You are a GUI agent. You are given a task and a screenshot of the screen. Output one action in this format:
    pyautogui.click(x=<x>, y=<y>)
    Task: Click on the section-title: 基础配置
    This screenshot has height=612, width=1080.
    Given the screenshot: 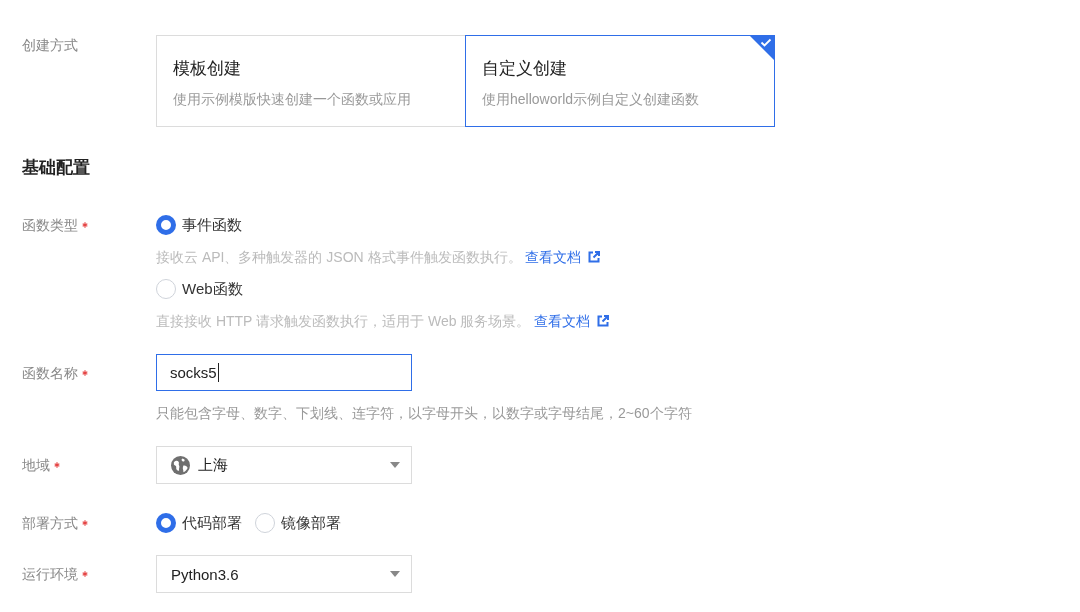 What is the action you would take?
    pyautogui.click(x=56, y=168)
    